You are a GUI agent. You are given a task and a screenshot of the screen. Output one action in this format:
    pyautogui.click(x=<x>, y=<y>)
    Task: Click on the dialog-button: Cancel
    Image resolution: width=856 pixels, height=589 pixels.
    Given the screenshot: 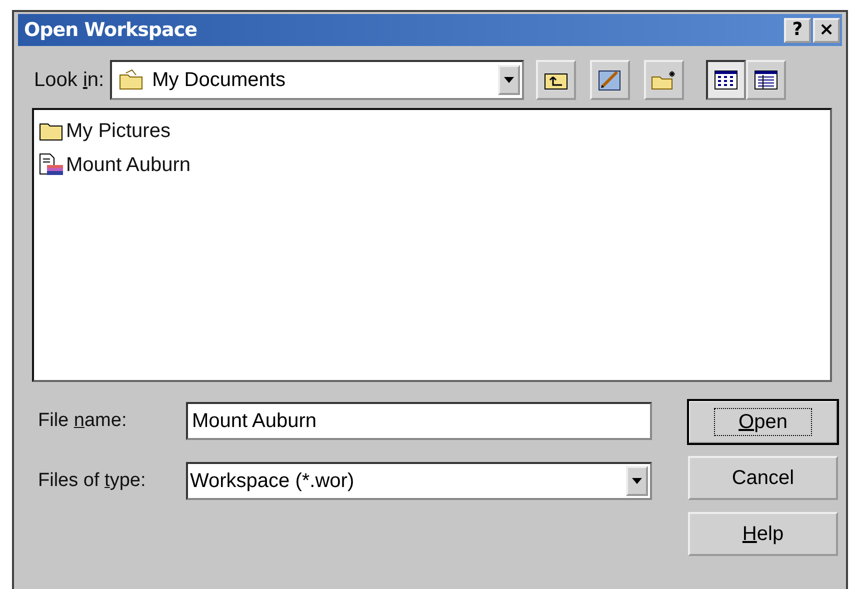 What is the action you would take?
    pyautogui.click(x=763, y=478)
    